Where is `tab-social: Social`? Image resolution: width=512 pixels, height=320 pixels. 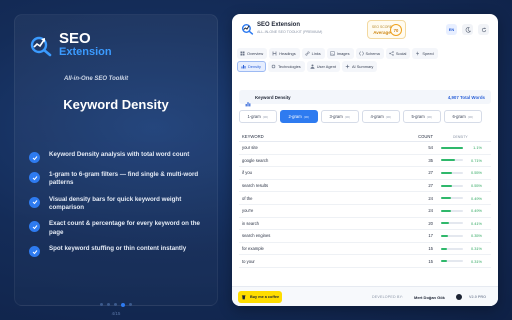 tab-social: Social is located at coordinates (398, 53).